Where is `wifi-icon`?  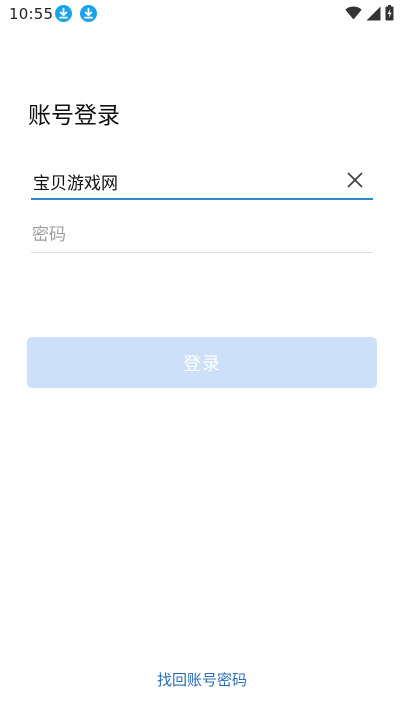 wifi-icon is located at coordinates (353, 13).